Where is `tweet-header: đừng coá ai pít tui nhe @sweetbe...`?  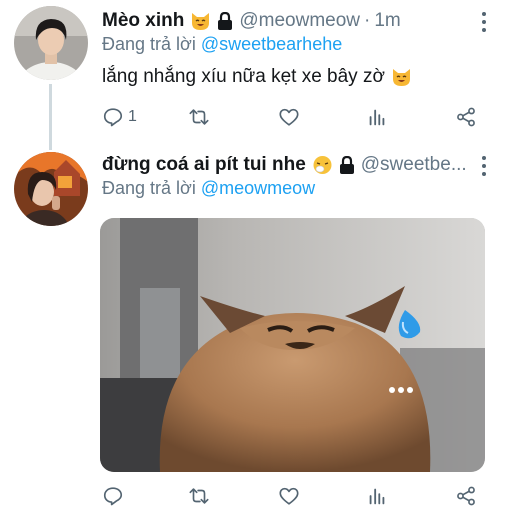
tweet-header: đừng coá ai pít tui nhe @sweetbe... is located at coordinates (284, 165).